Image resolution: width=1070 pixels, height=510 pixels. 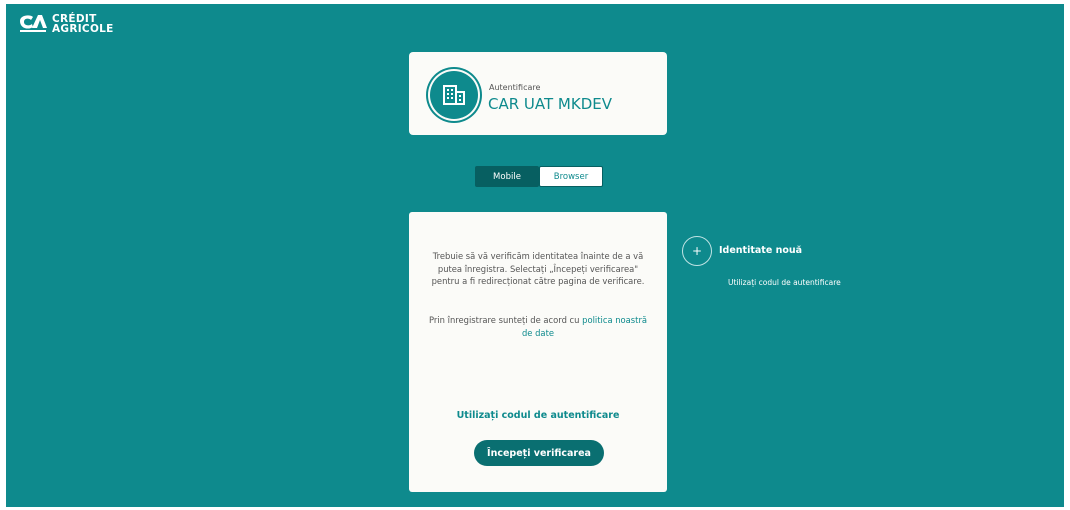 I want to click on identity-card: Autentificare CAR UAT MKDEV, so click(x=538, y=93).